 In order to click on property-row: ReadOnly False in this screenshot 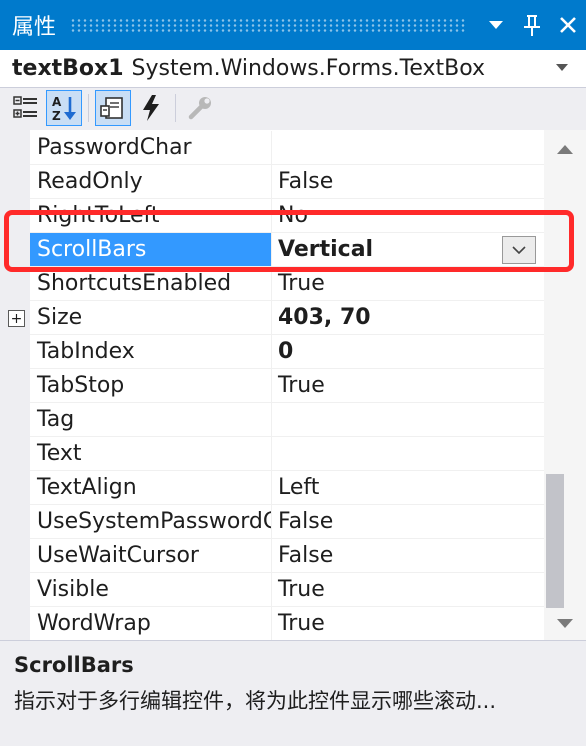, I will do `click(272, 182)`.